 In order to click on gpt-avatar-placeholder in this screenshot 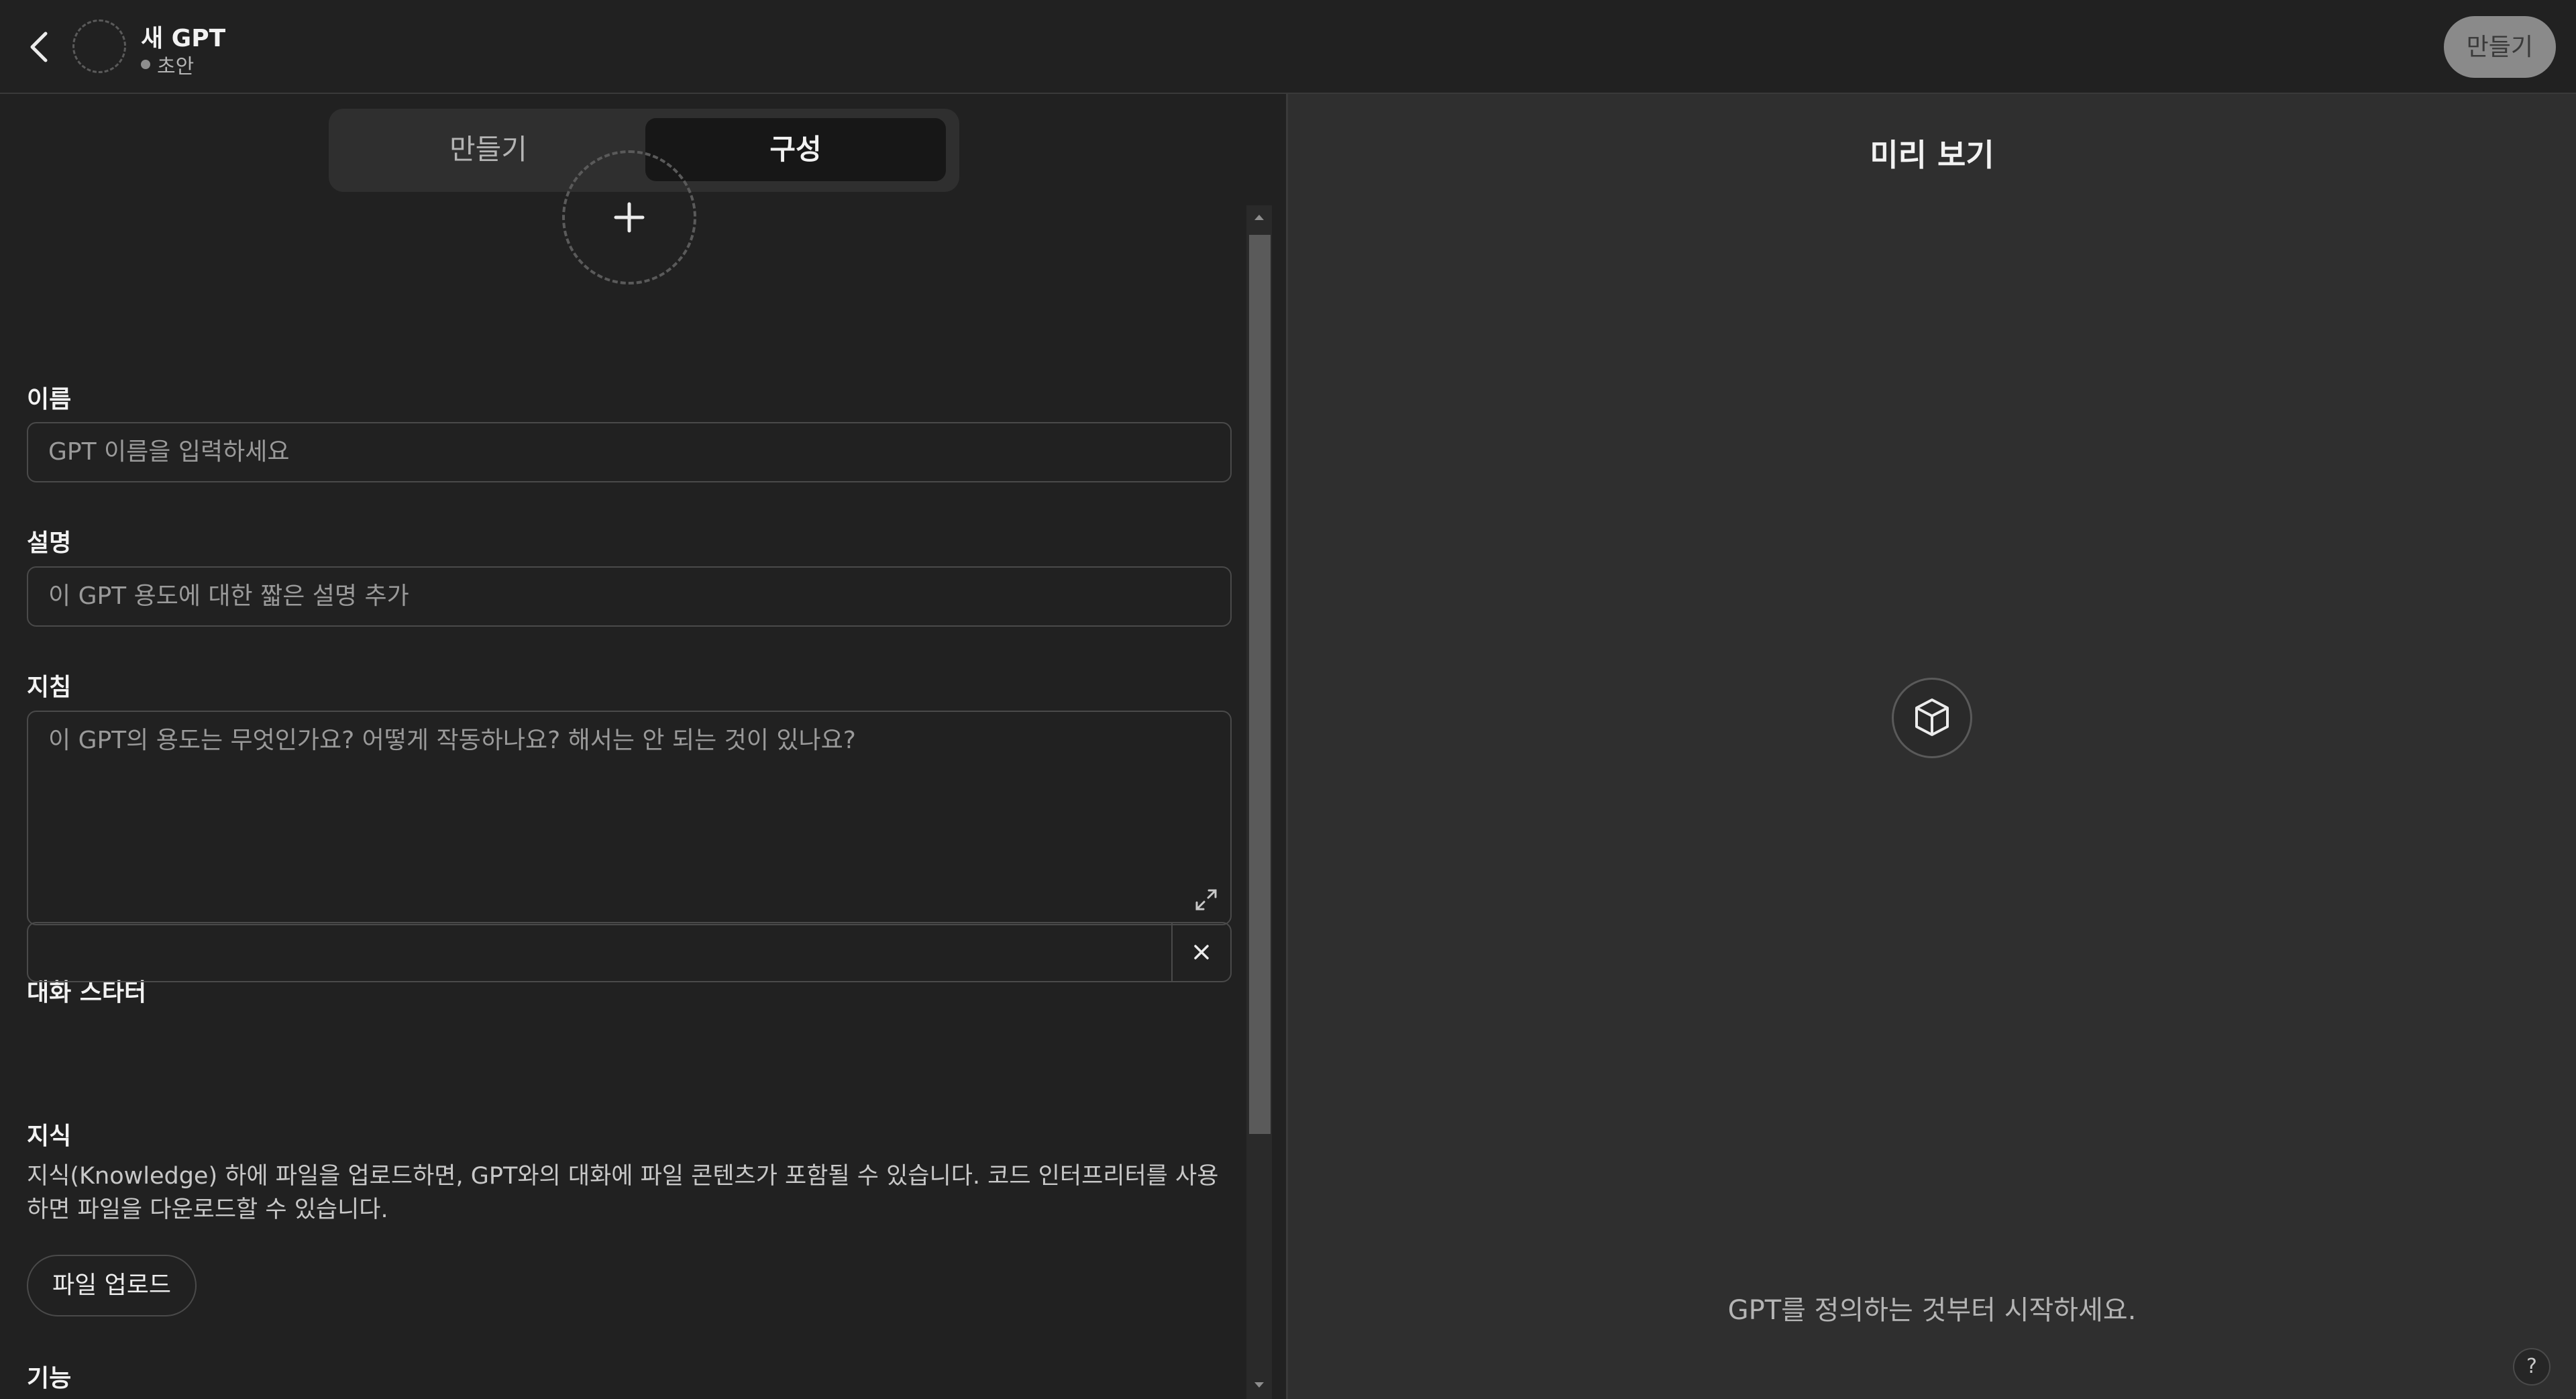, I will do `click(99, 46)`.